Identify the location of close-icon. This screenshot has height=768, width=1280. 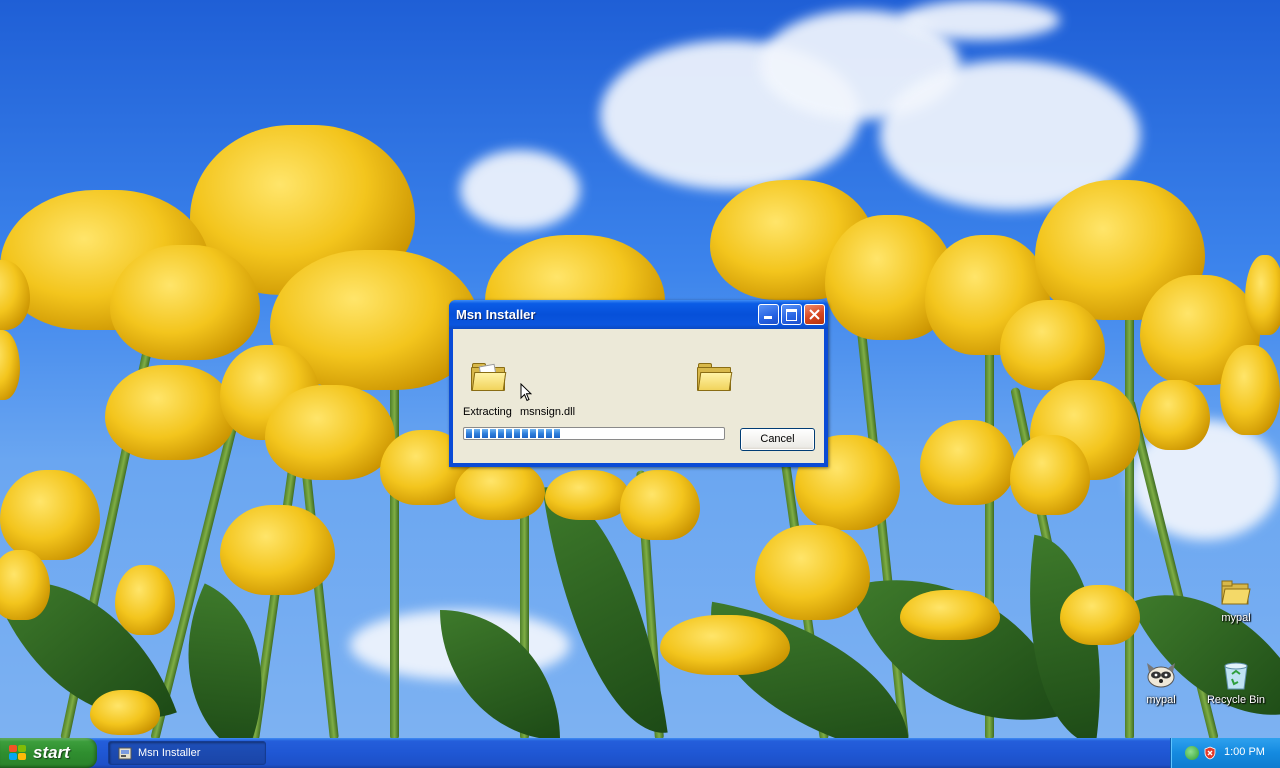
(814, 314).